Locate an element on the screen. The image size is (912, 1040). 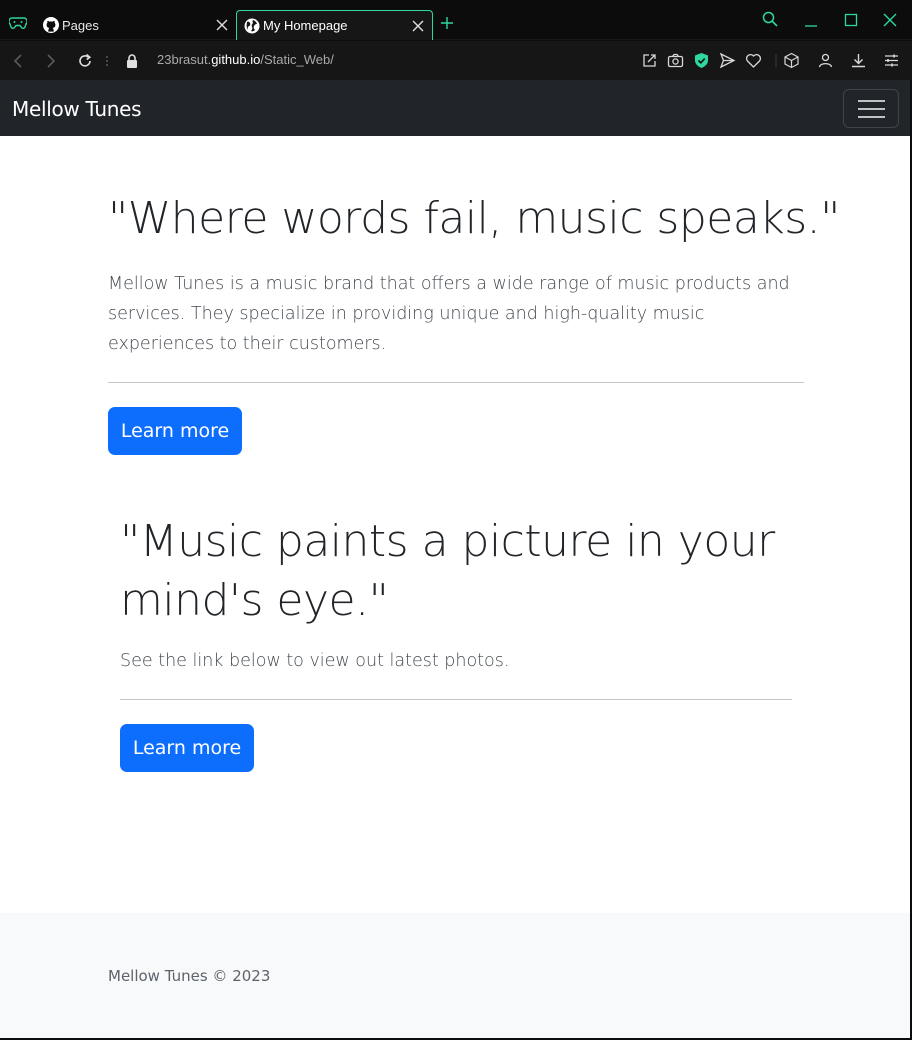
maximize-icon is located at coordinates (851, 20).